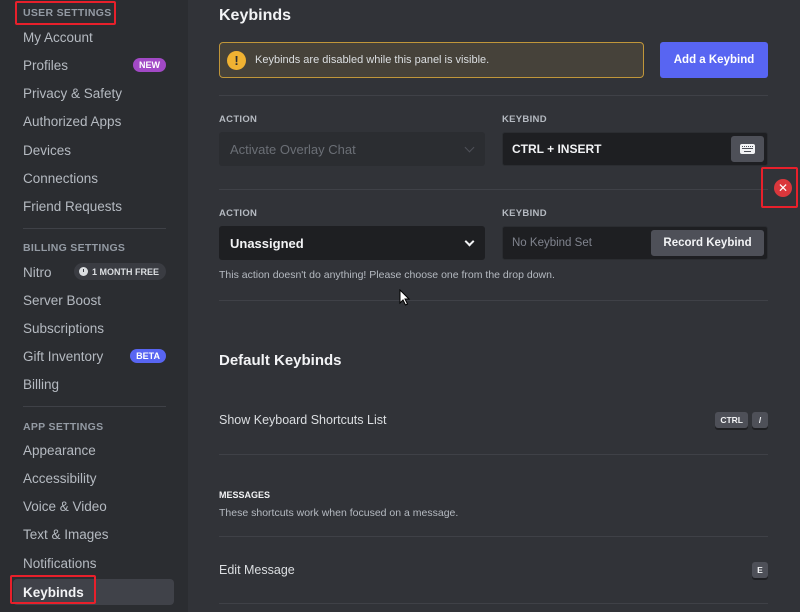 The image size is (800, 612). What do you see at coordinates (245, 495) in the screenshot?
I see `messages-section-label: MESSAGES` at bounding box center [245, 495].